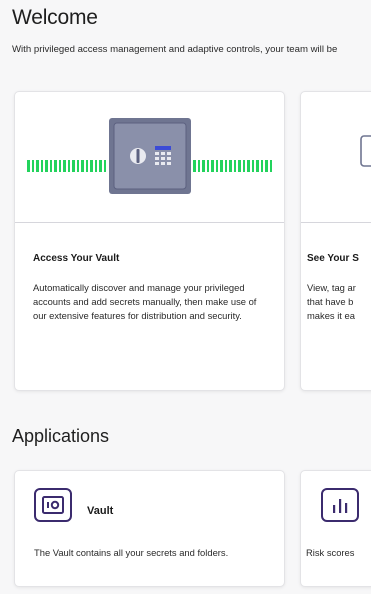 The height and width of the screenshot is (594, 371). What do you see at coordinates (336, 157) in the screenshot?
I see `card-illustration` at bounding box center [336, 157].